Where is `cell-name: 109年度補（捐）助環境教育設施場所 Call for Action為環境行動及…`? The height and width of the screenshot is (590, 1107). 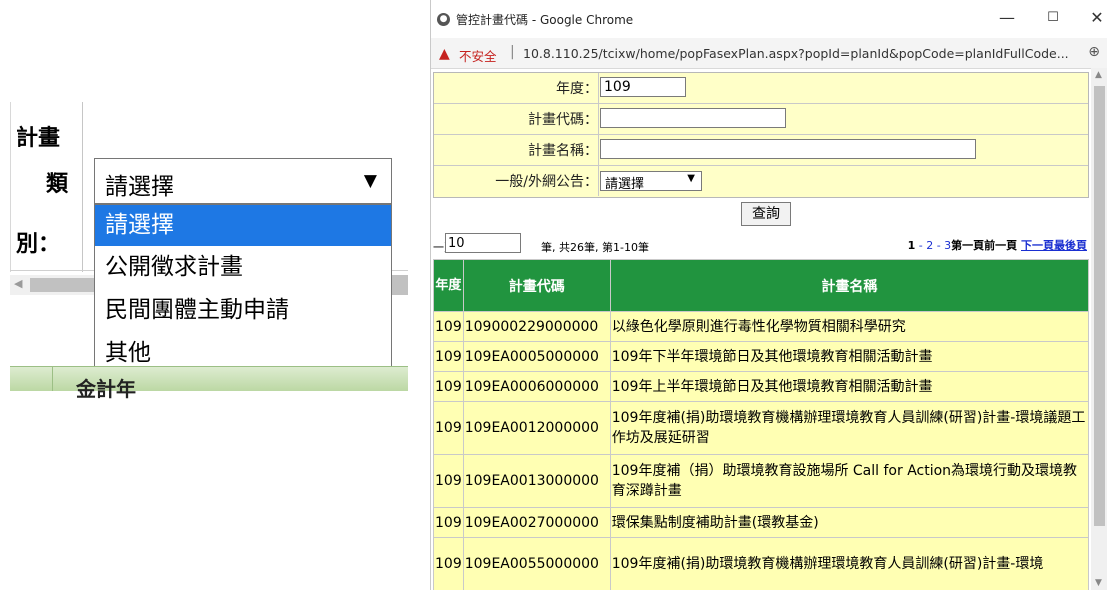 cell-name: 109年度補（捐）助環境教育設施場所 Call for Action為環境行動及… is located at coordinates (849, 481).